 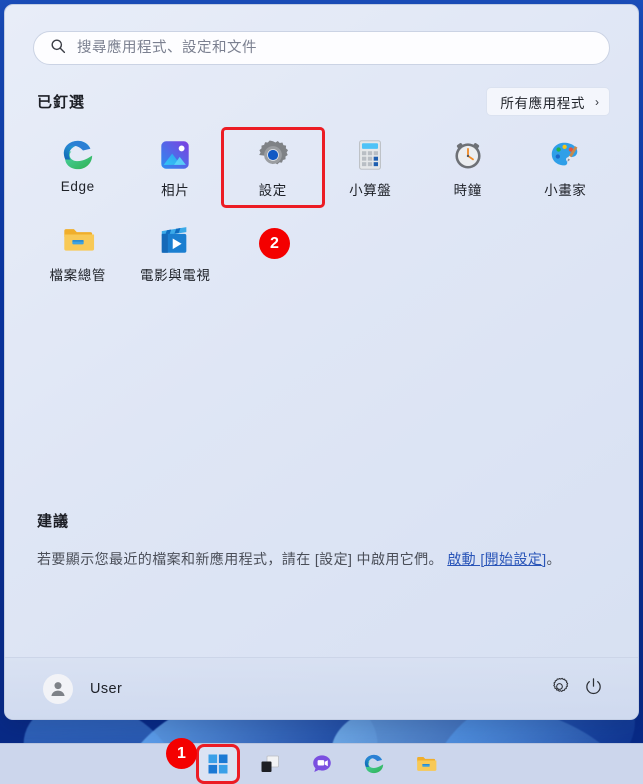 I want to click on app-label: 電影與電視, so click(x=175, y=275).